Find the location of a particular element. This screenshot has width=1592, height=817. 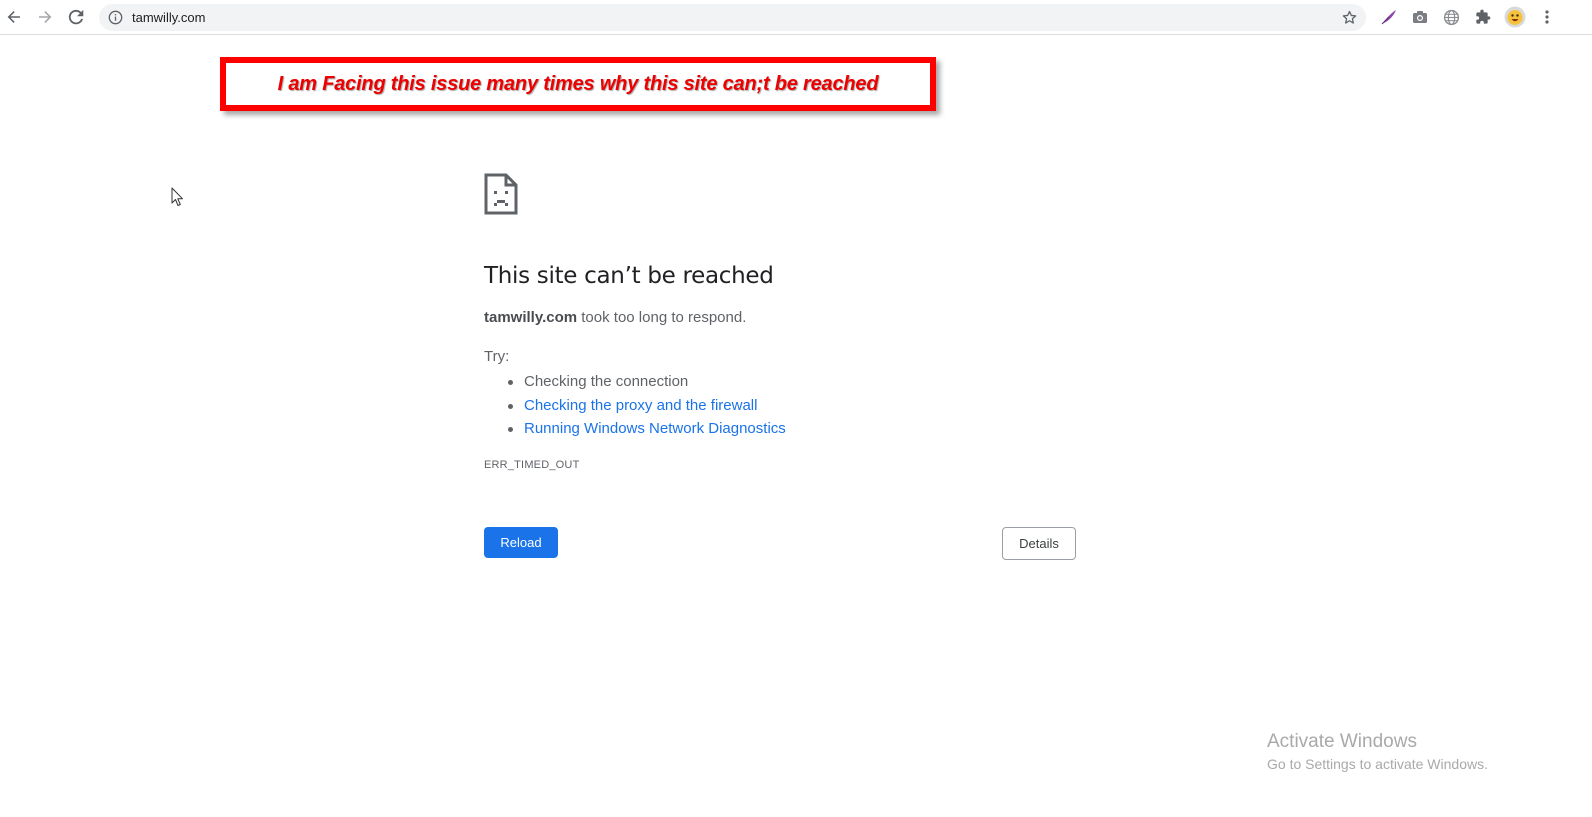

reload-icon is located at coordinates (76, 17).